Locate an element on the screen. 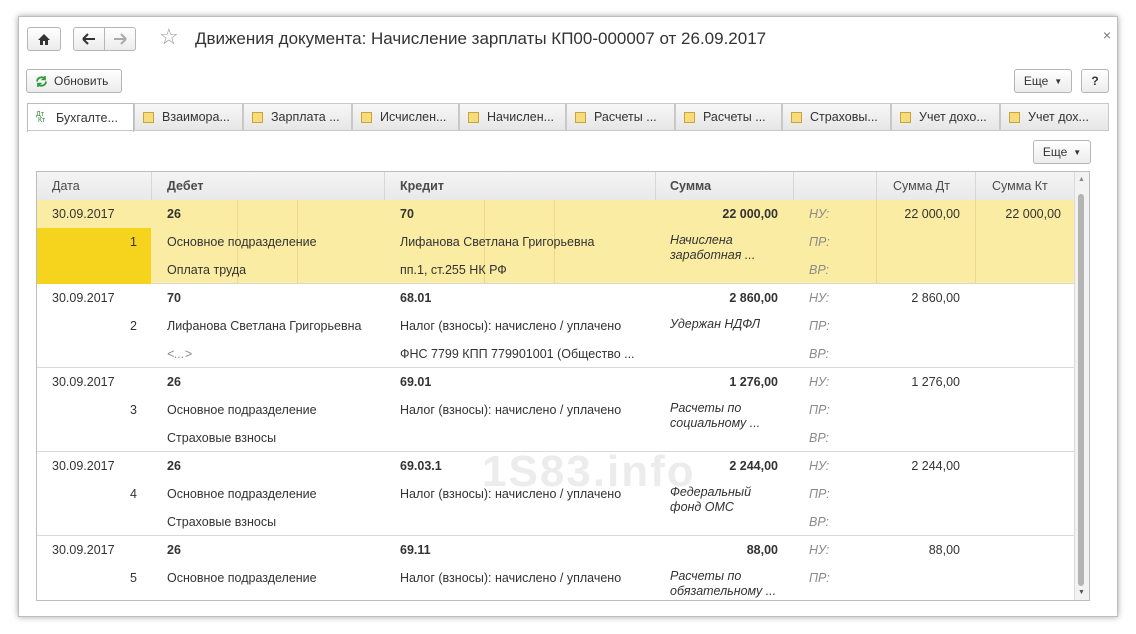 This screenshot has height=634, width=1136. cell-content-1: Расчеты по is located at coordinates (706, 408).